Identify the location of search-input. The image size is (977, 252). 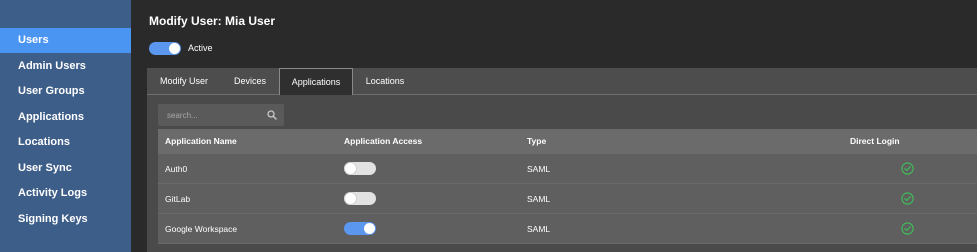
(211, 115).